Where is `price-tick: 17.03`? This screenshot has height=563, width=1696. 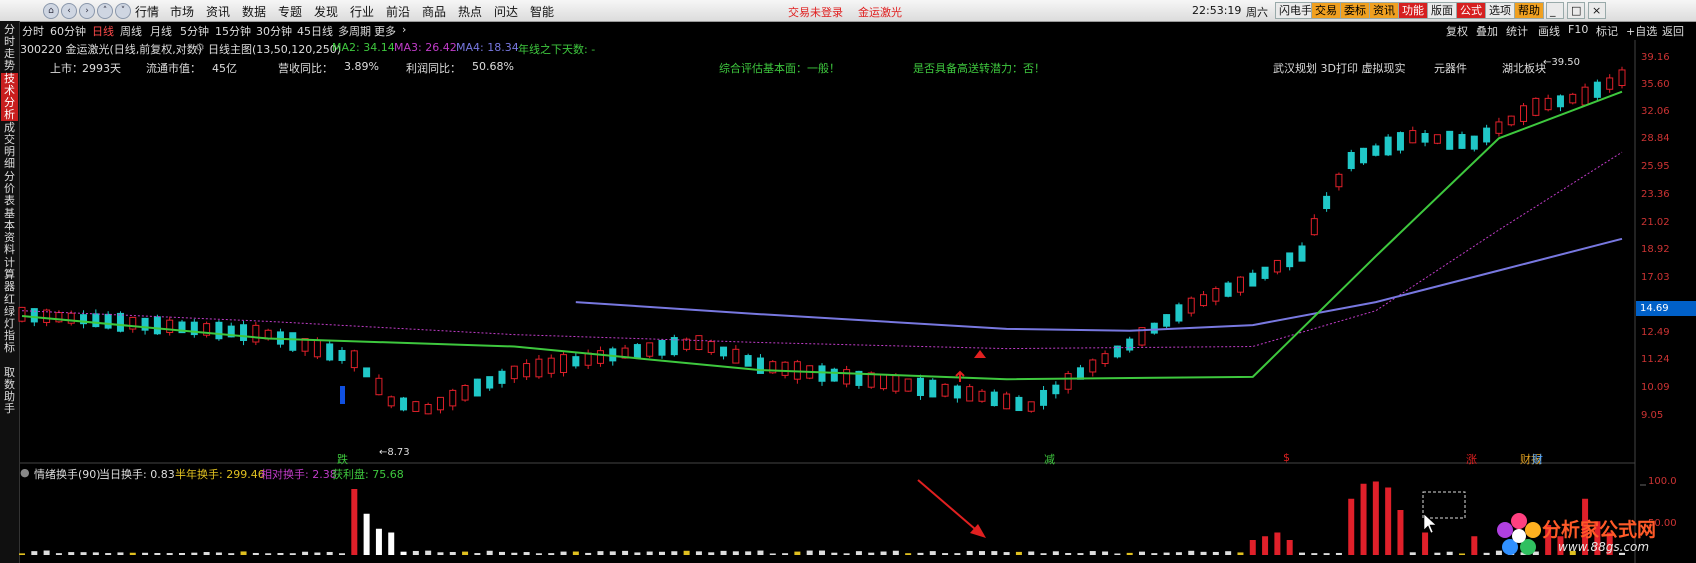 price-tick: 17.03 is located at coordinates (1655, 277).